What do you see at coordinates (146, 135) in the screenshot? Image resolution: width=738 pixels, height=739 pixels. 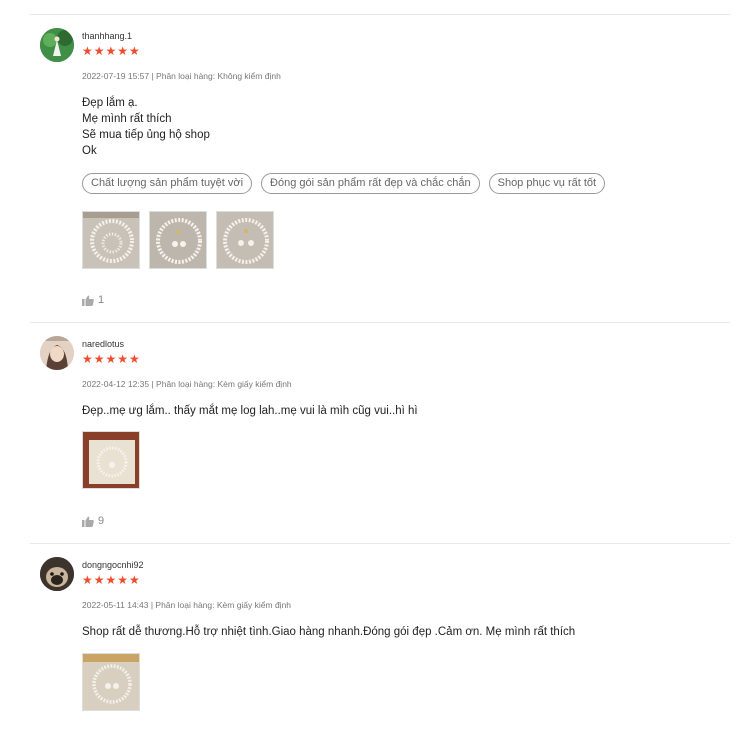 I see `review-text-line: Sẽ mua tiếp ủng hộ shop` at bounding box center [146, 135].